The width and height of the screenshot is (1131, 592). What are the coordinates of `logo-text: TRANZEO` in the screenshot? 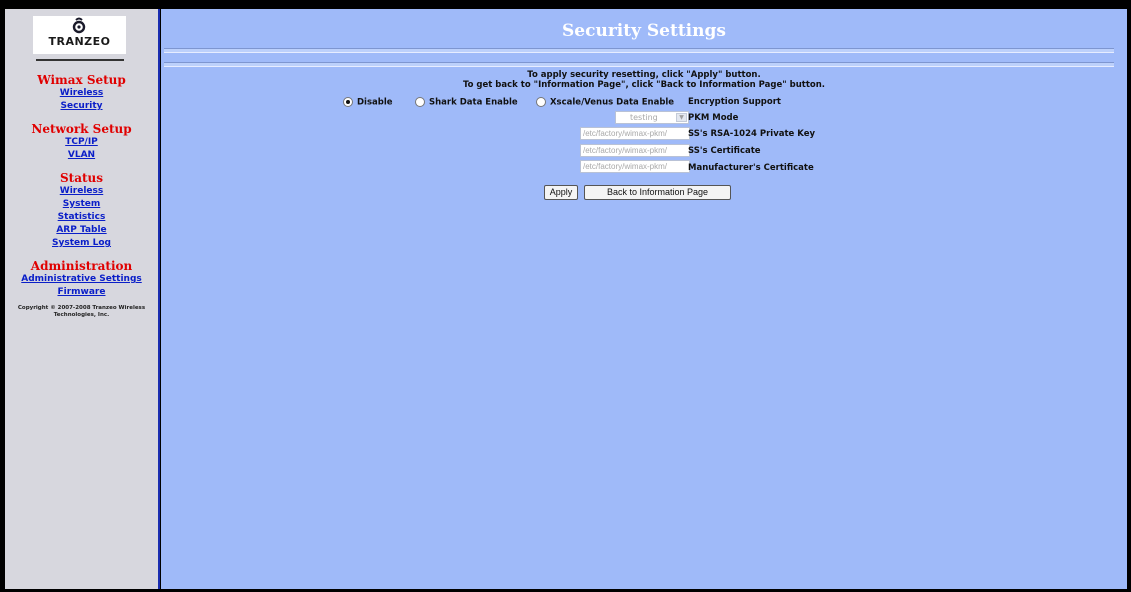 It's located at (79, 41).